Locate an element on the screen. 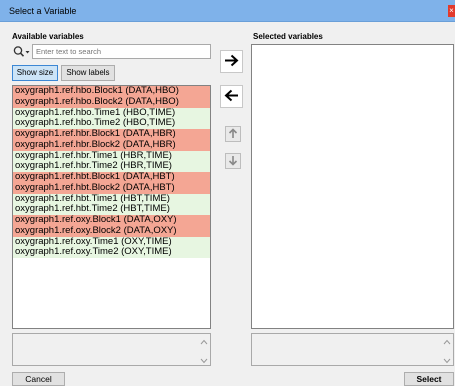 The height and width of the screenshot is (386, 455). list-item: oxygraph1.ref.hbr.Time2 (HBR,TIME) is located at coordinates (111, 166).